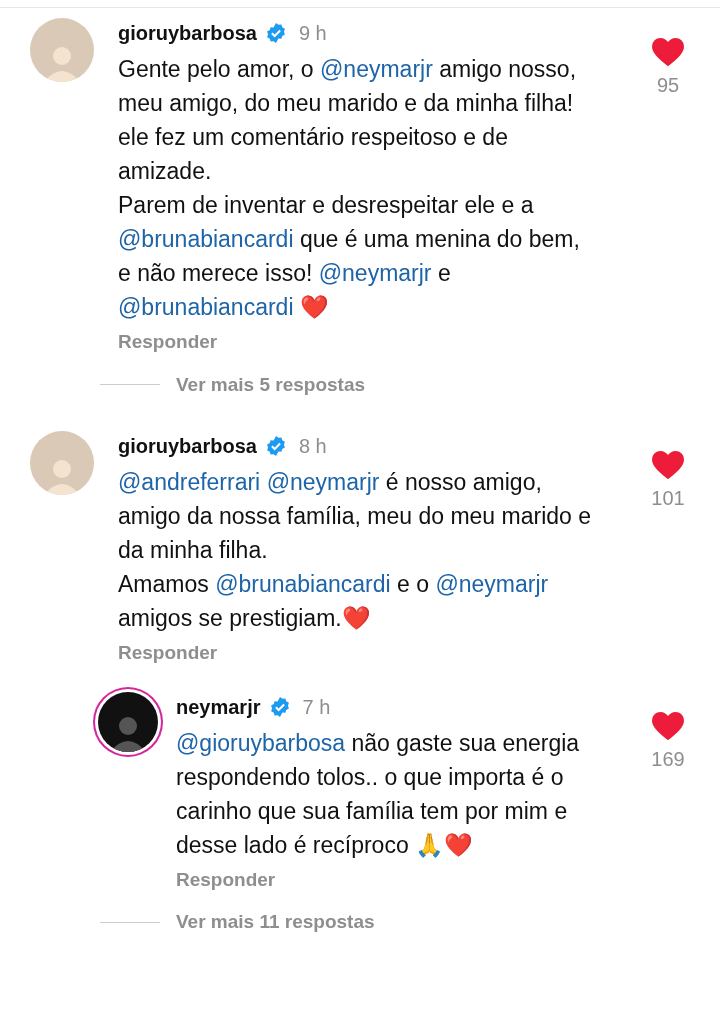 This screenshot has height=1024, width=720. I want to click on timestamp: 7 h, so click(316, 707).